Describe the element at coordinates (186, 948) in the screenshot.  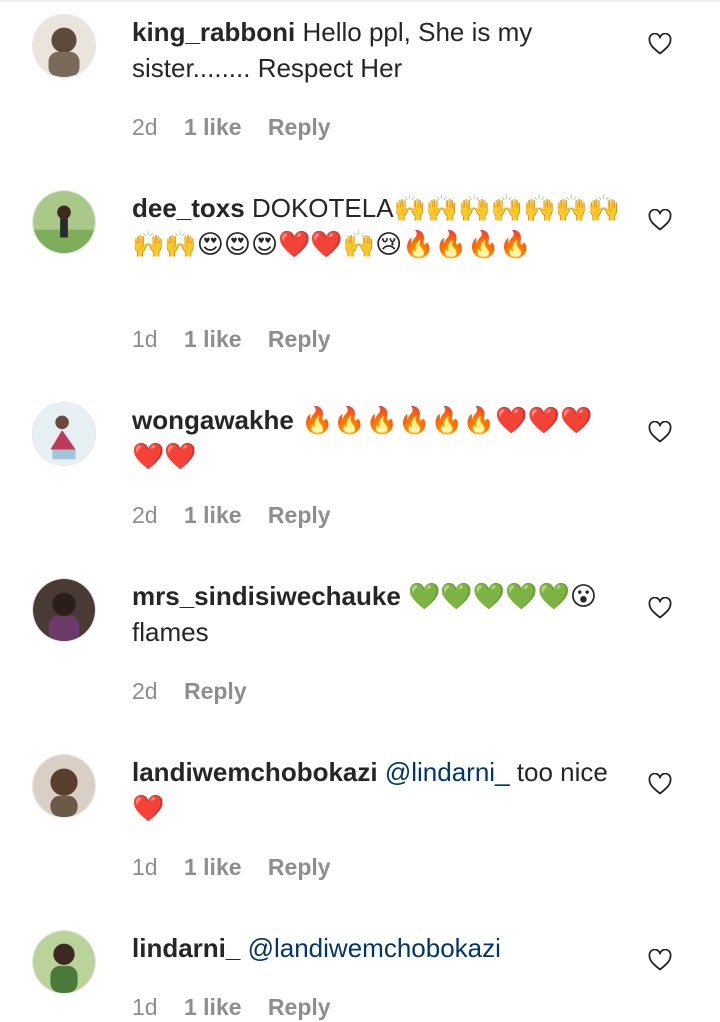
I see `comment-username: lindarni_` at that location.